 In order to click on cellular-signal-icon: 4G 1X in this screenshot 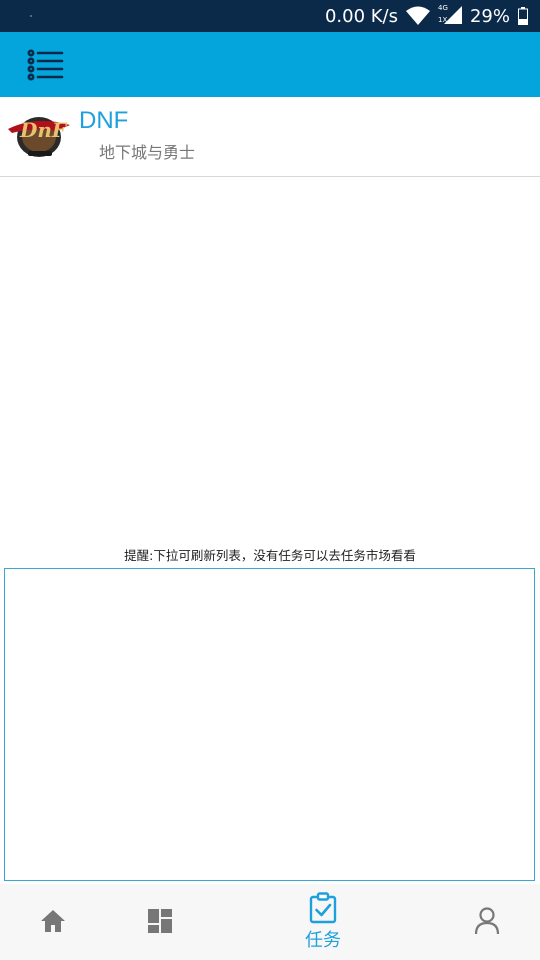, I will do `click(449, 15)`.